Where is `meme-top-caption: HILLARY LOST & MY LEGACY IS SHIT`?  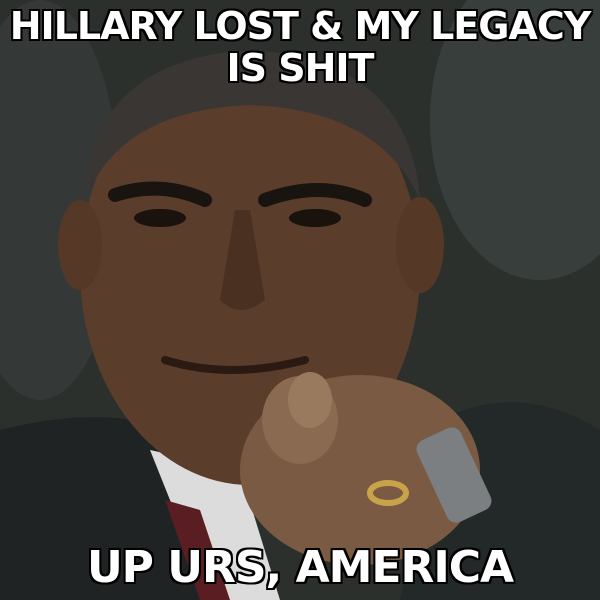 meme-top-caption: HILLARY LOST & MY LEGACY IS SHIT is located at coordinates (300, 47).